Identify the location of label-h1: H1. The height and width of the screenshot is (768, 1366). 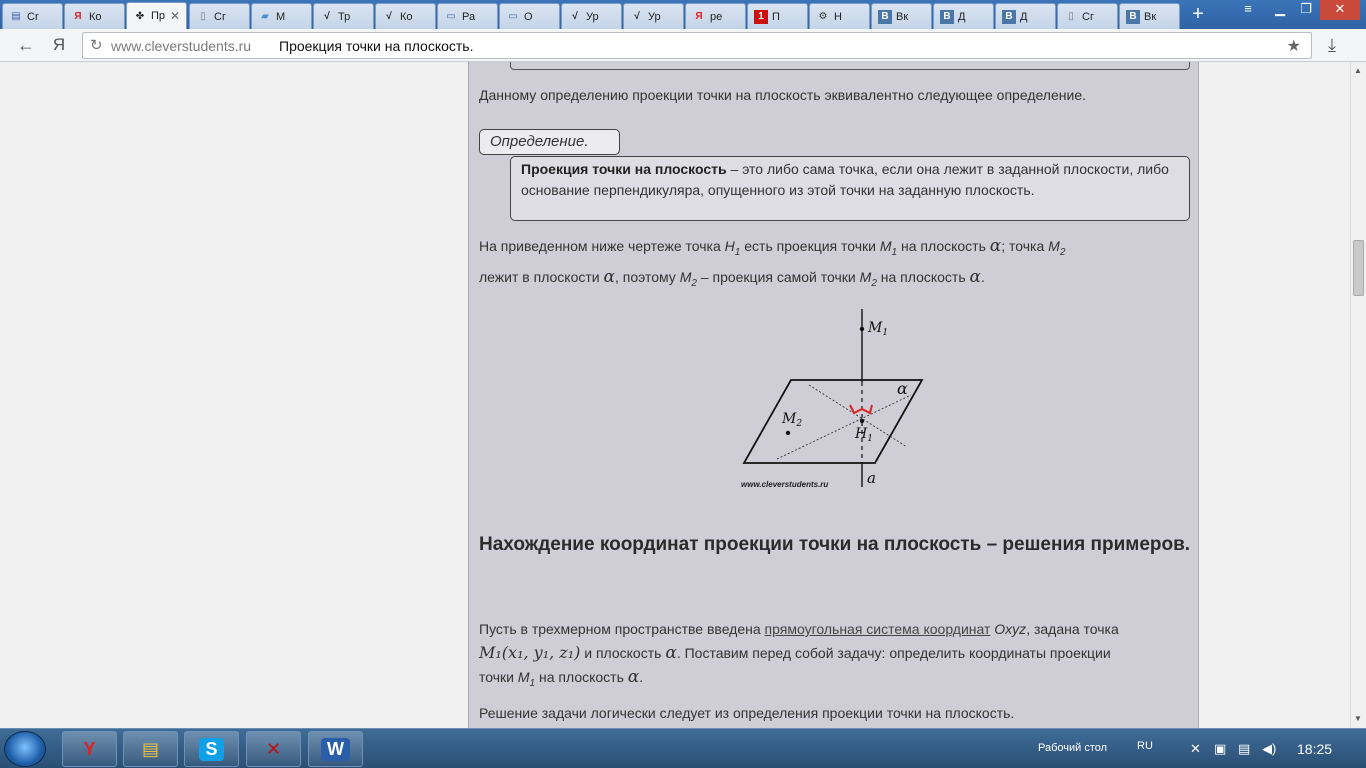
(863, 435).